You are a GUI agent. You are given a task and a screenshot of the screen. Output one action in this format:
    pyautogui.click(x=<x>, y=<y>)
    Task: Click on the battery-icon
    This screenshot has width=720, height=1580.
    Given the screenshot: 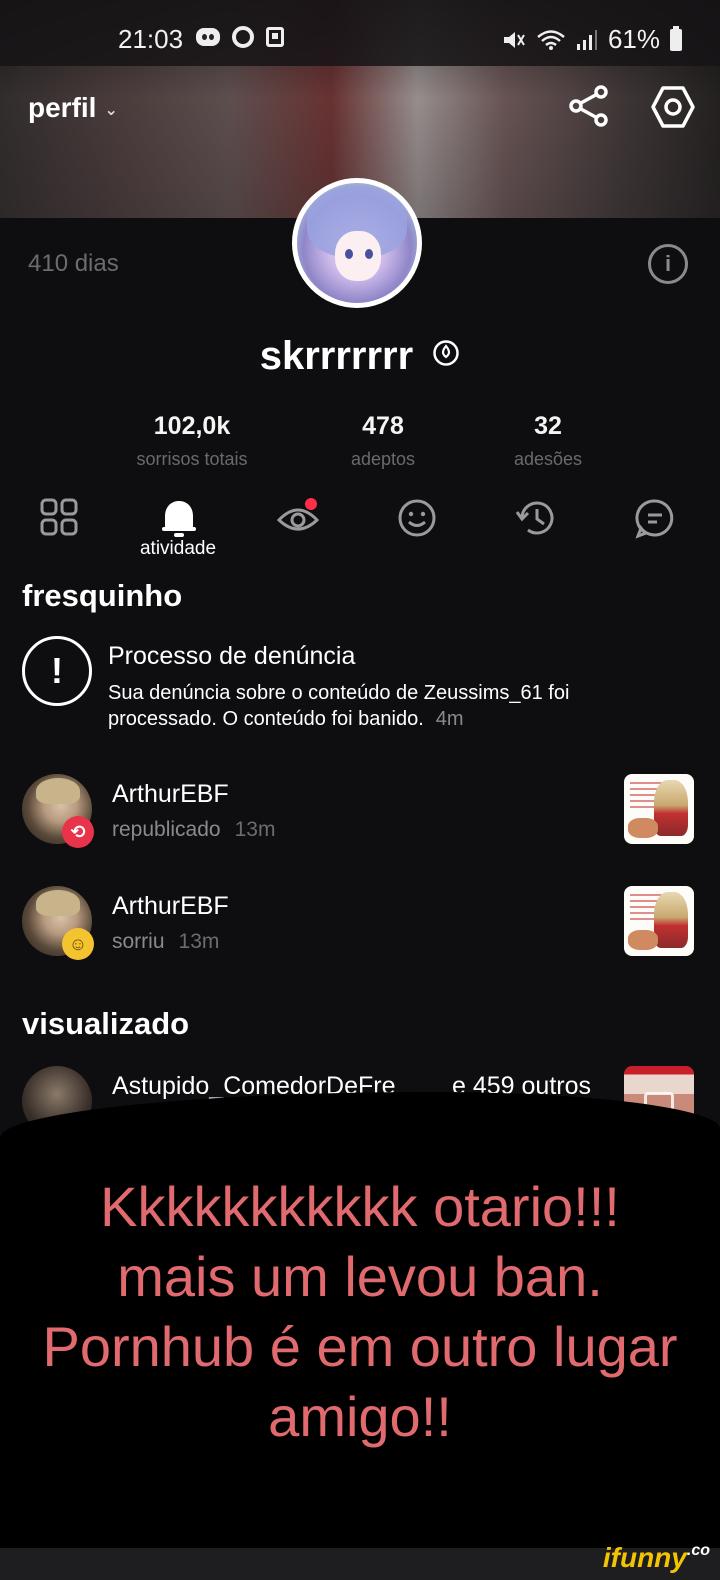 What is the action you would take?
    pyautogui.click(x=676, y=38)
    